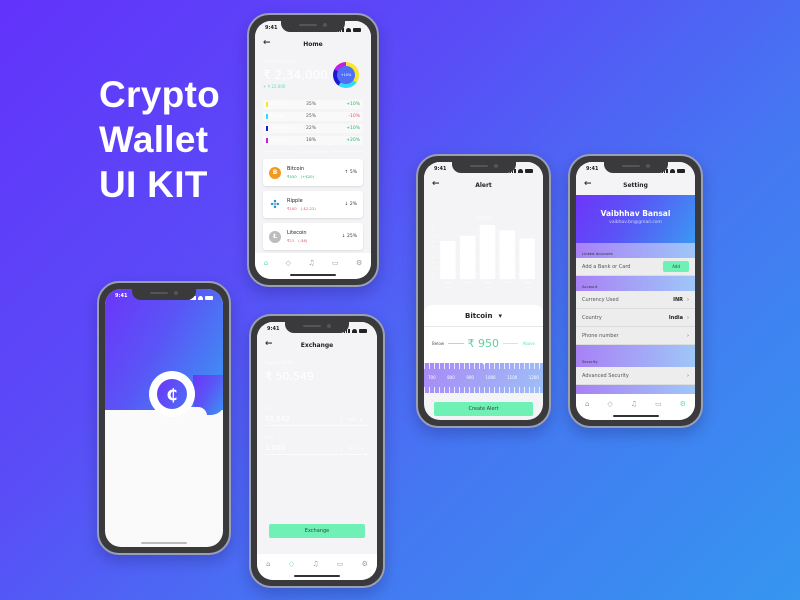 This screenshot has height=600, width=800. I want to click on coin-price: ₹100, so click(292, 208).